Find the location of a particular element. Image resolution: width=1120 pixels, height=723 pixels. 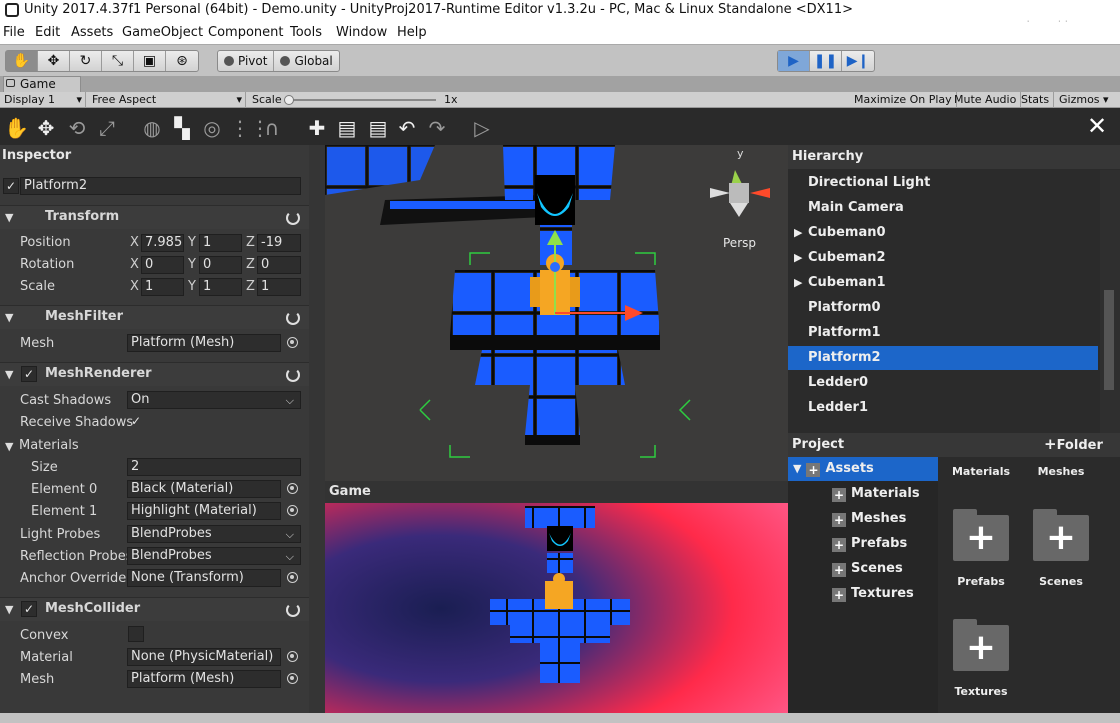

asset-tile-materials: Materials is located at coordinates (981, 471).